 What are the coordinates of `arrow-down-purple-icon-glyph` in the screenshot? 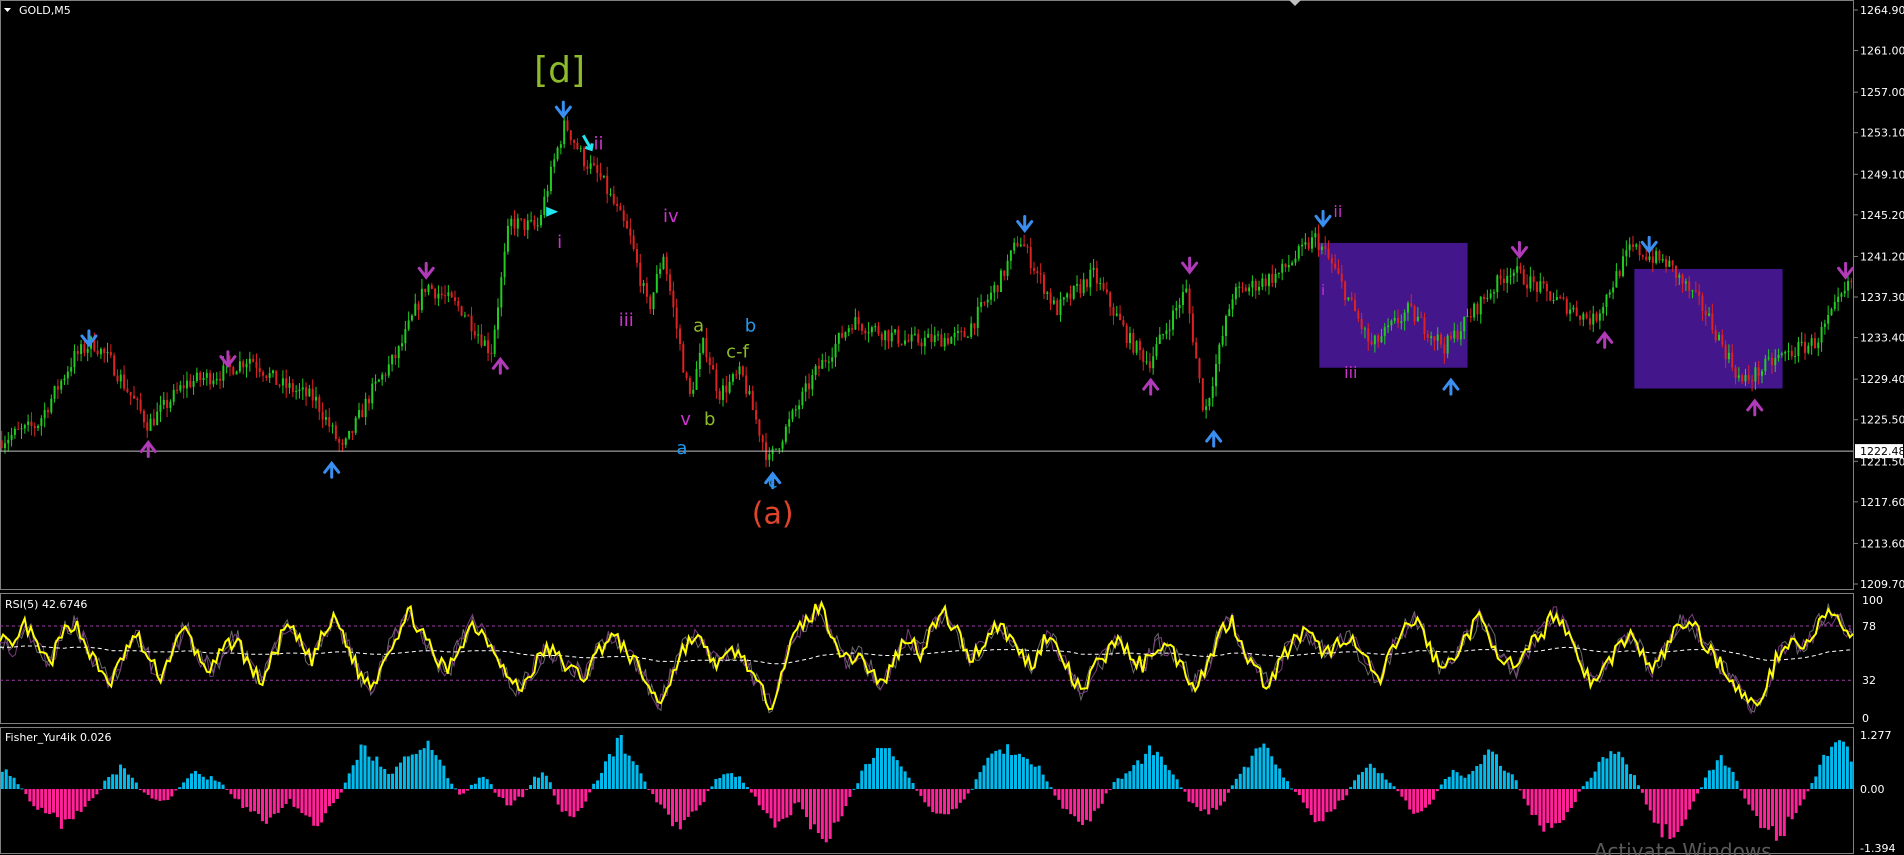 It's located at (1190, 265).